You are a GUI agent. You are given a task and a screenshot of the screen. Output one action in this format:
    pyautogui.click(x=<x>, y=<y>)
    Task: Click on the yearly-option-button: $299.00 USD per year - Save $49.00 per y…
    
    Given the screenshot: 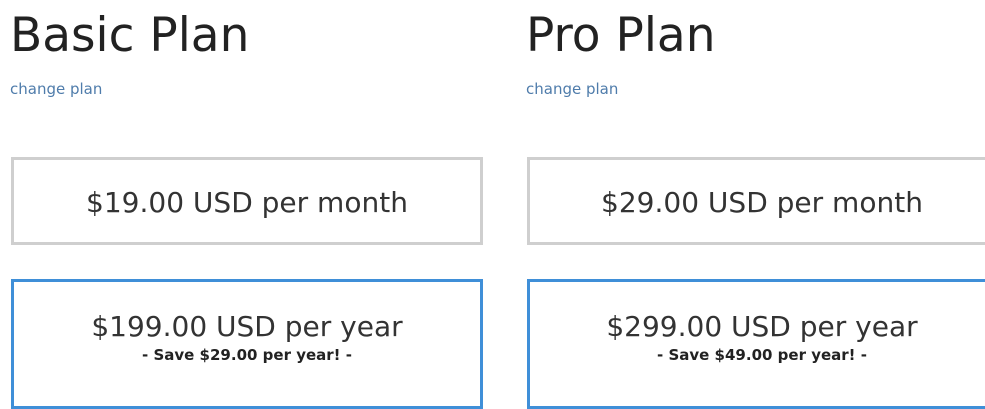 What is the action you would take?
    pyautogui.click(x=756, y=344)
    